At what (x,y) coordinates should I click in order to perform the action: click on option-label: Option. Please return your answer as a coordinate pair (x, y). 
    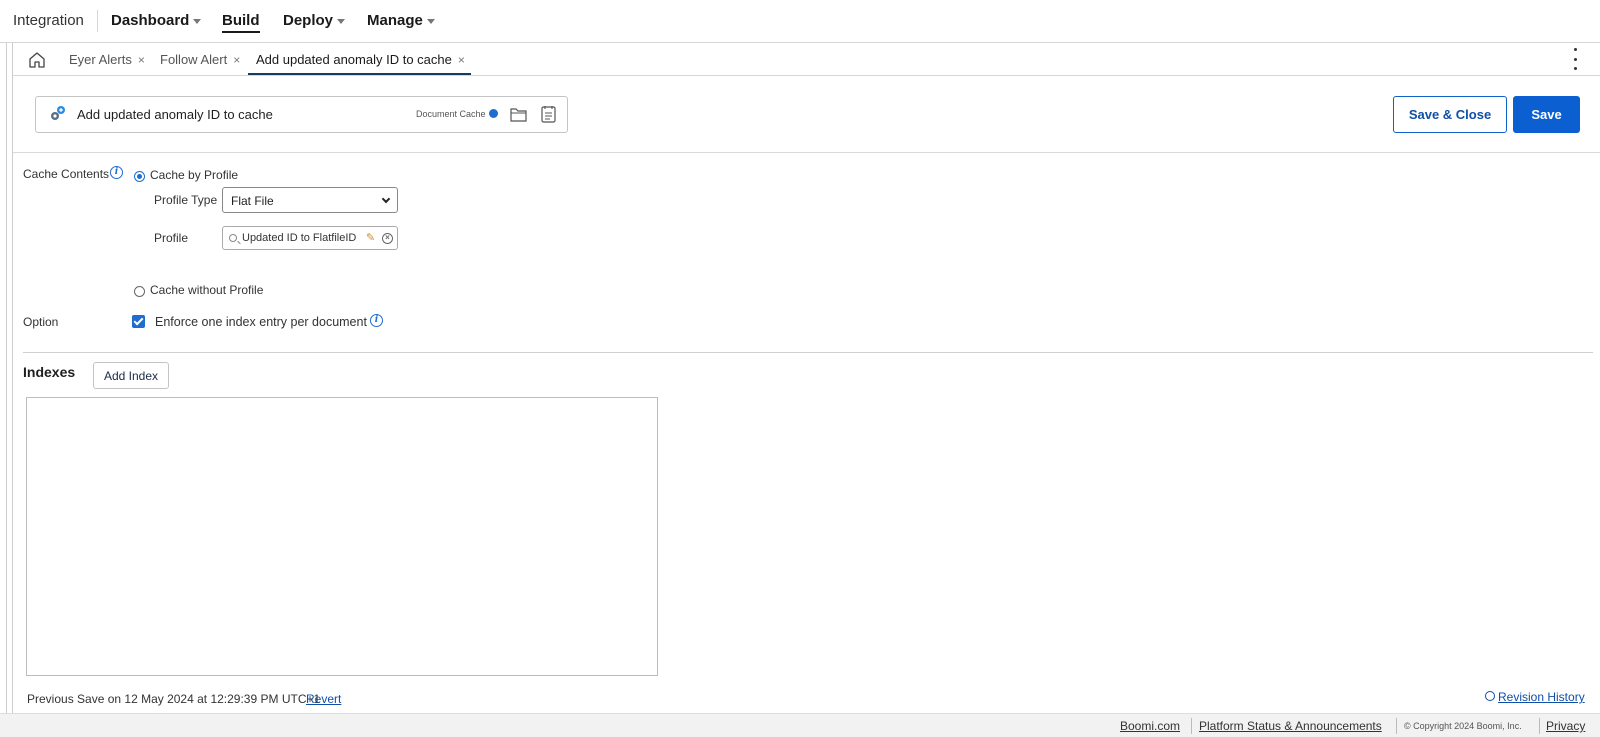
    Looking at the image, I should click on (41, 322).